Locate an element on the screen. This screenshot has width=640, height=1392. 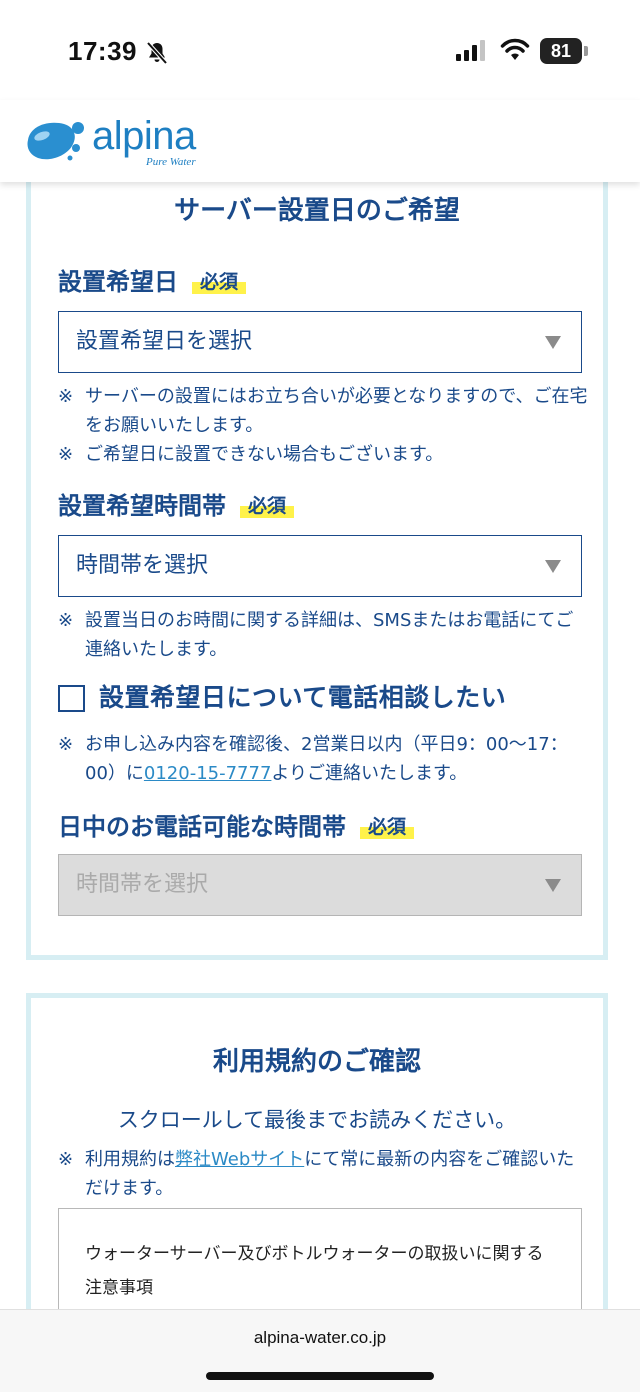
install-date-select: 設置希望日を選択 is located at coordinates (320, 342).